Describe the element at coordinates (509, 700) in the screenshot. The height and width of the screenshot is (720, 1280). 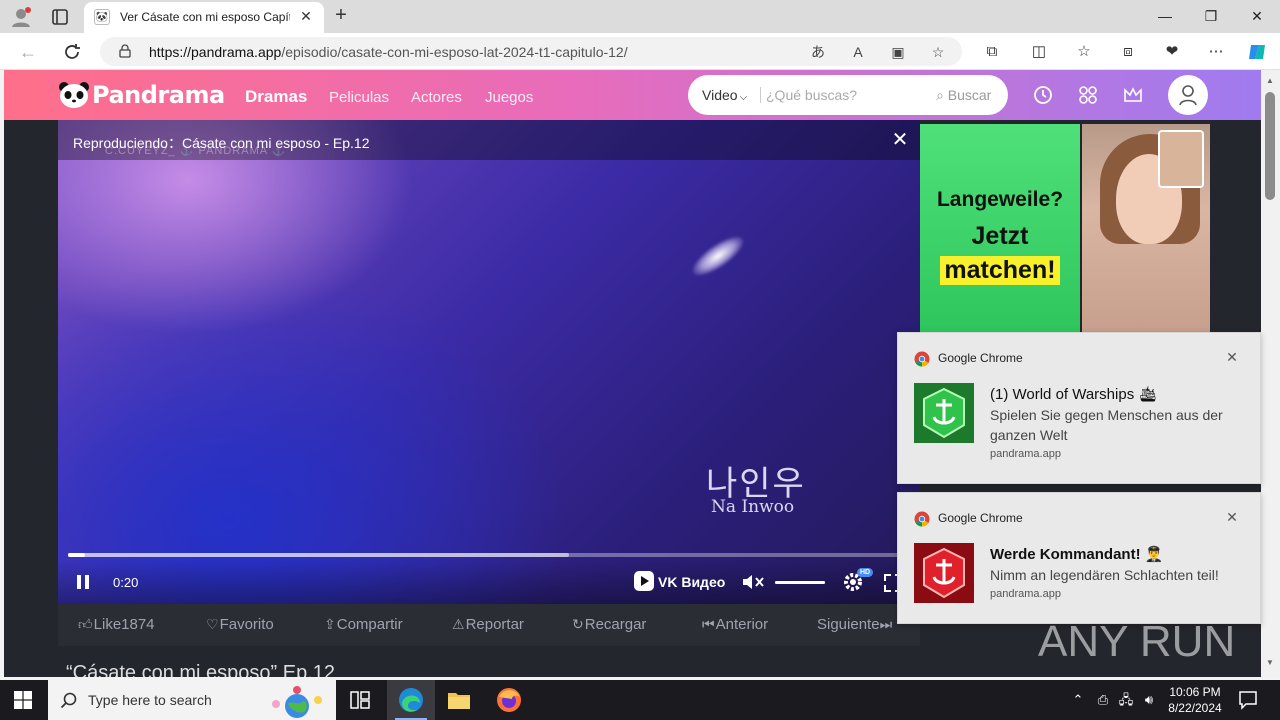
I see `taskbar-firefox` at that location.